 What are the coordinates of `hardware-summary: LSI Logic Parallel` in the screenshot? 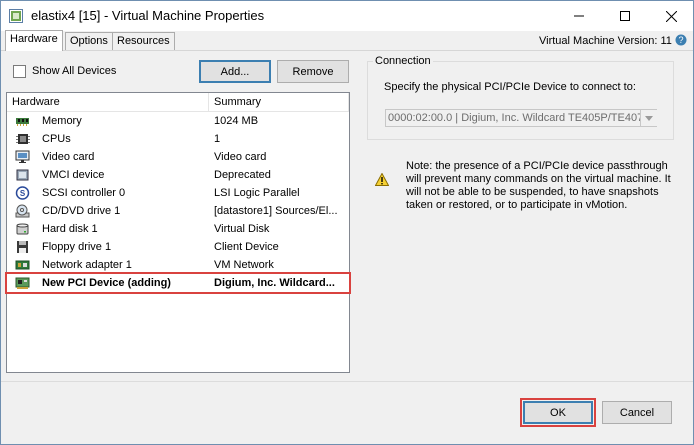 It's located at (257, 193).